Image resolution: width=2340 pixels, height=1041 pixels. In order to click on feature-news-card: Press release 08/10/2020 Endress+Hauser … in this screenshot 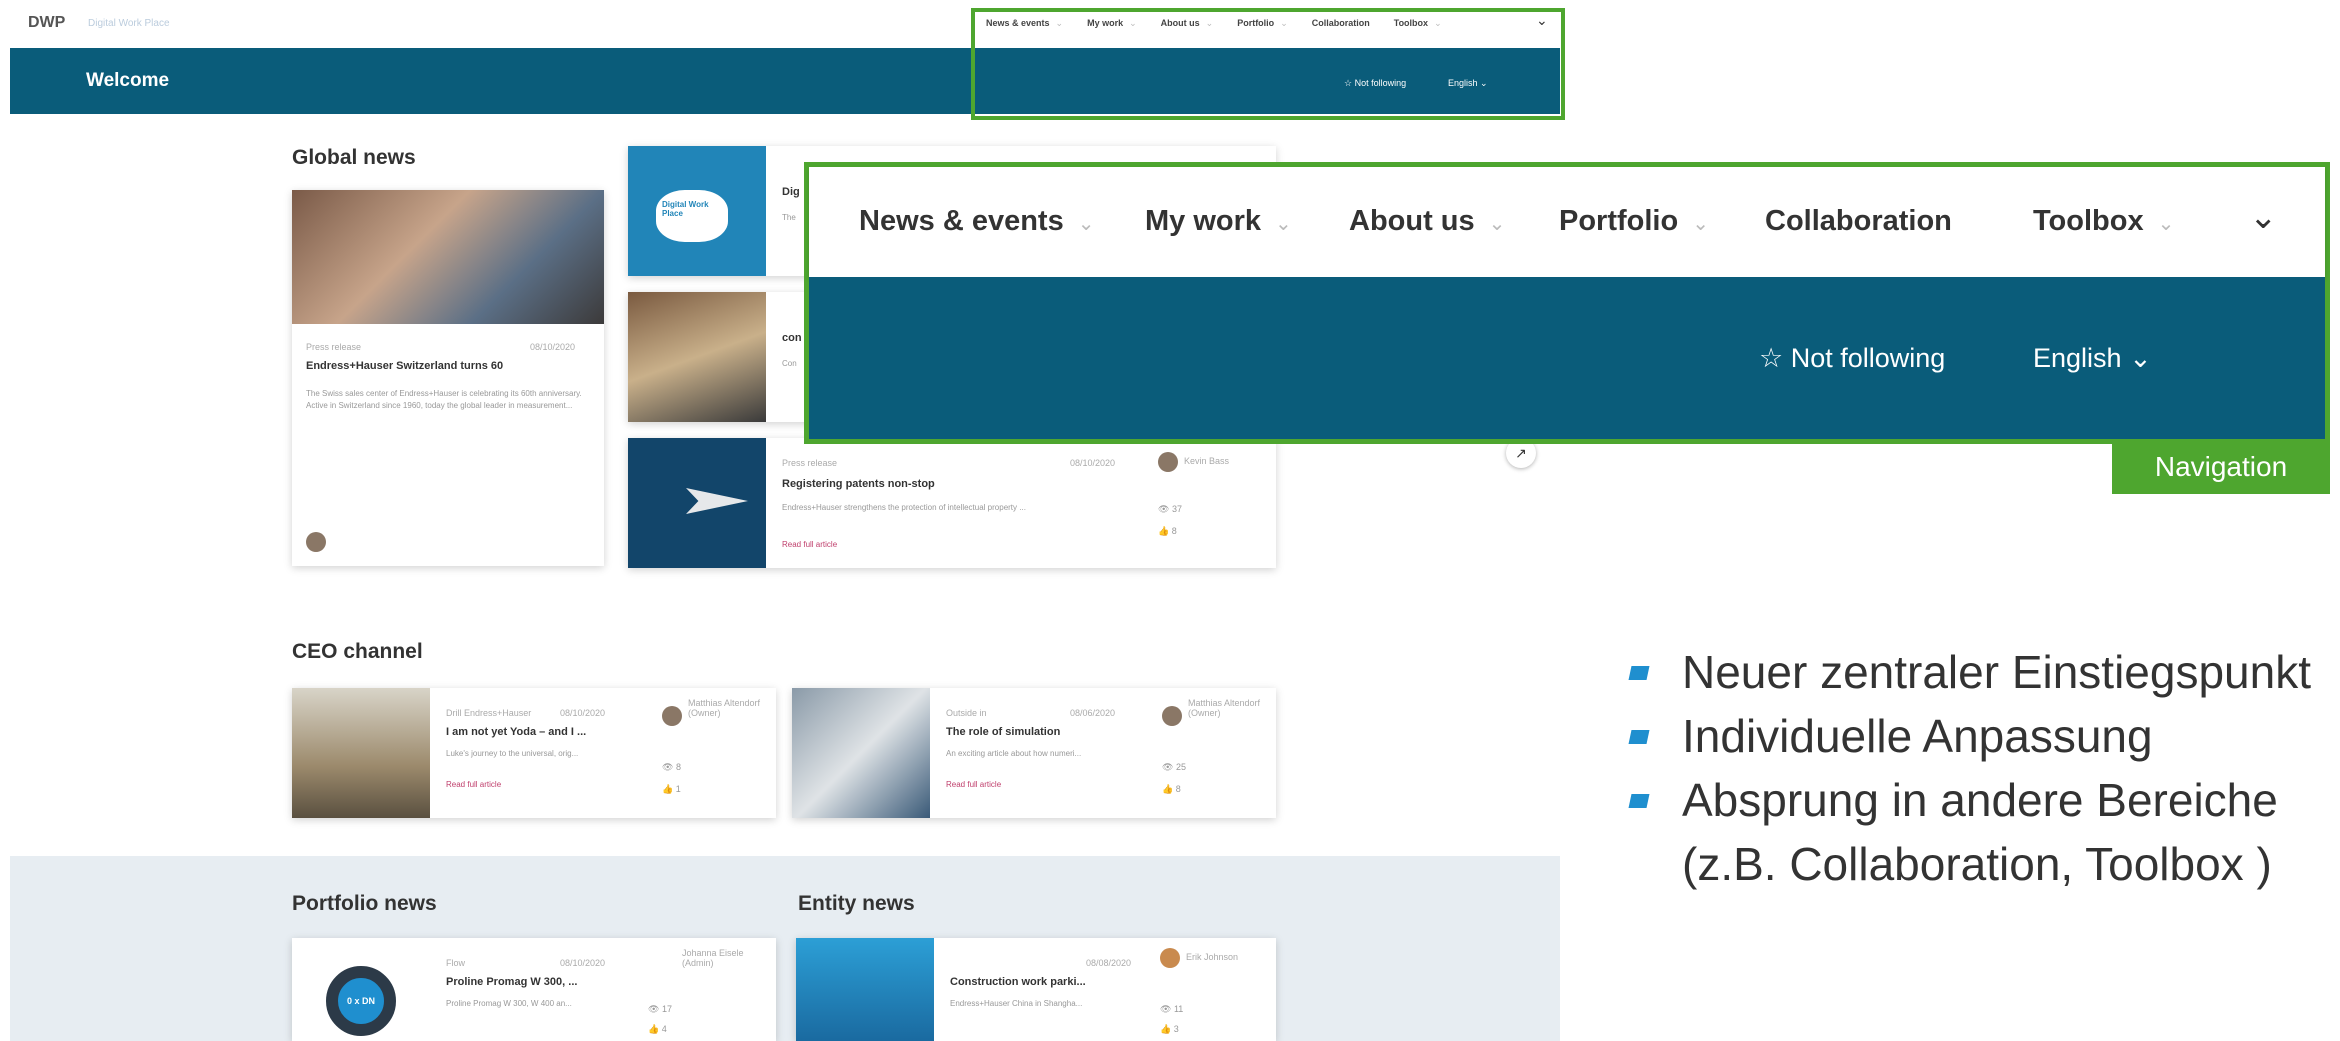, I will do `click(448, 378)`.